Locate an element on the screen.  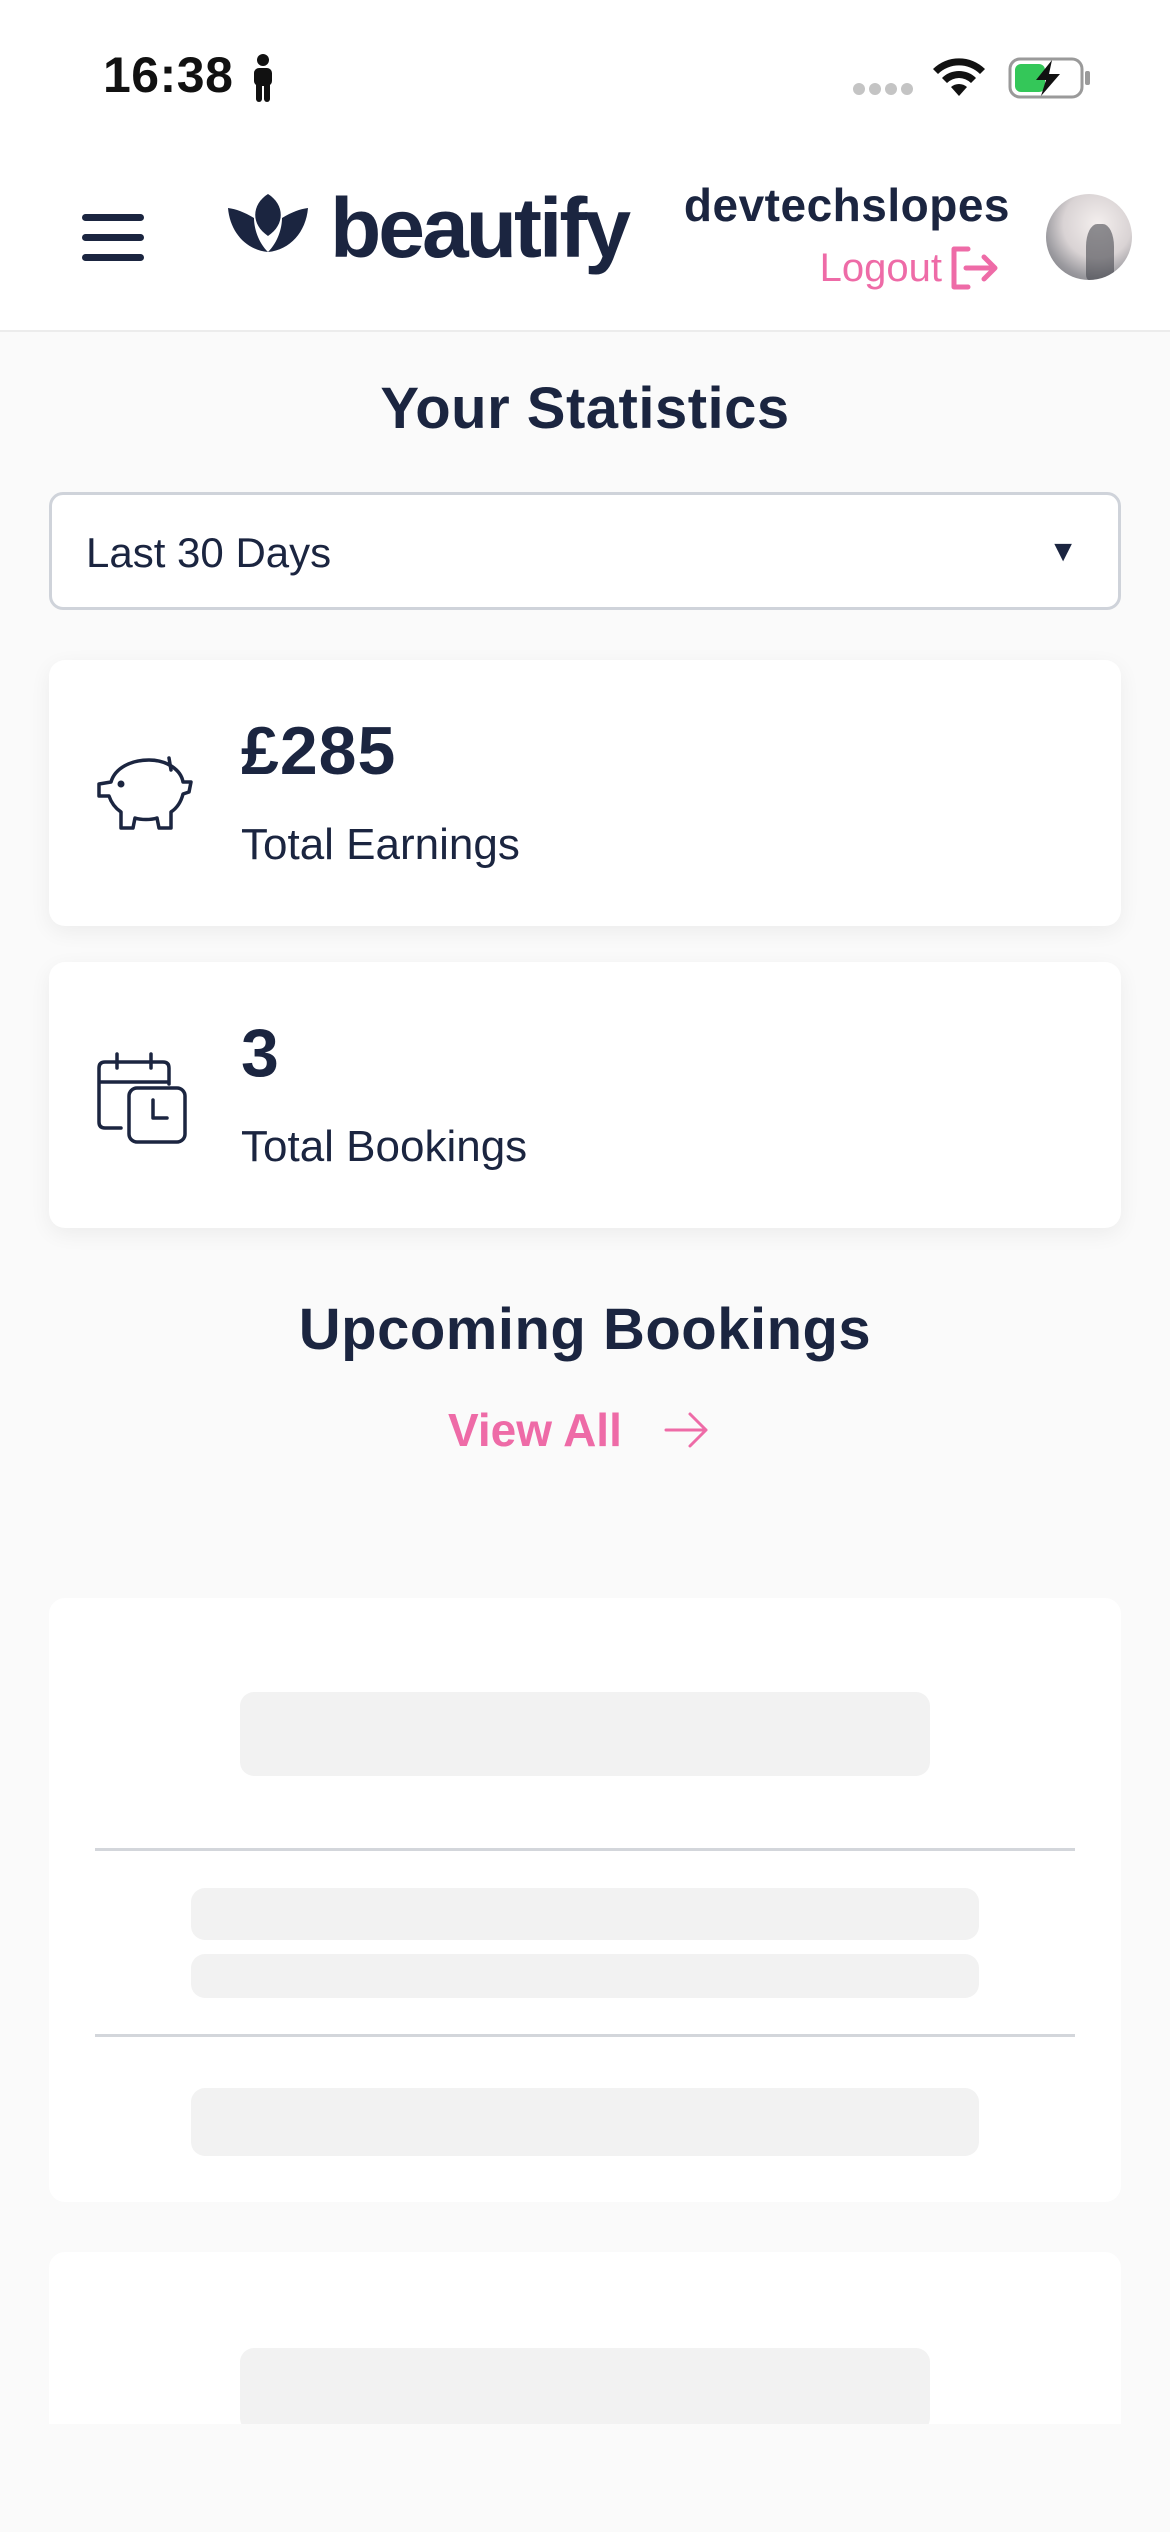
status-bar: 16:38 is located at coordinates (585, 75).